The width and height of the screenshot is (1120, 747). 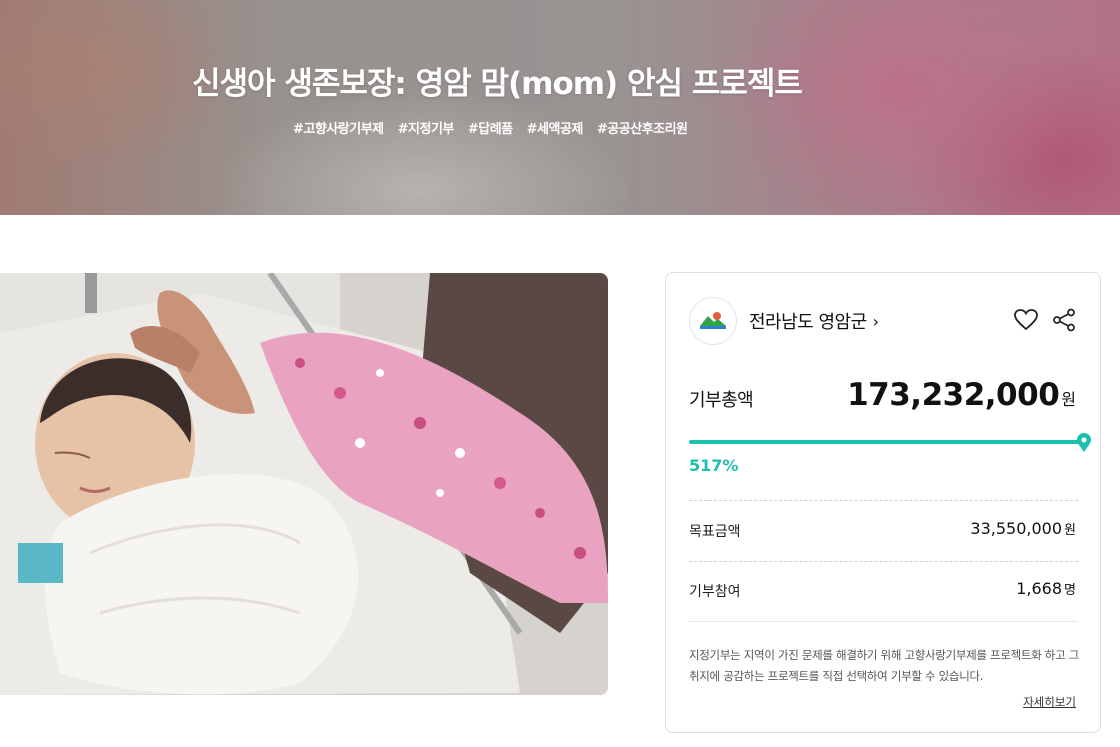 I want to click on hashtag-list: #고향사랑기부제 #지정기부 #답례품 #세액공제 #공공산후조리원, so click(x=490, y=127).